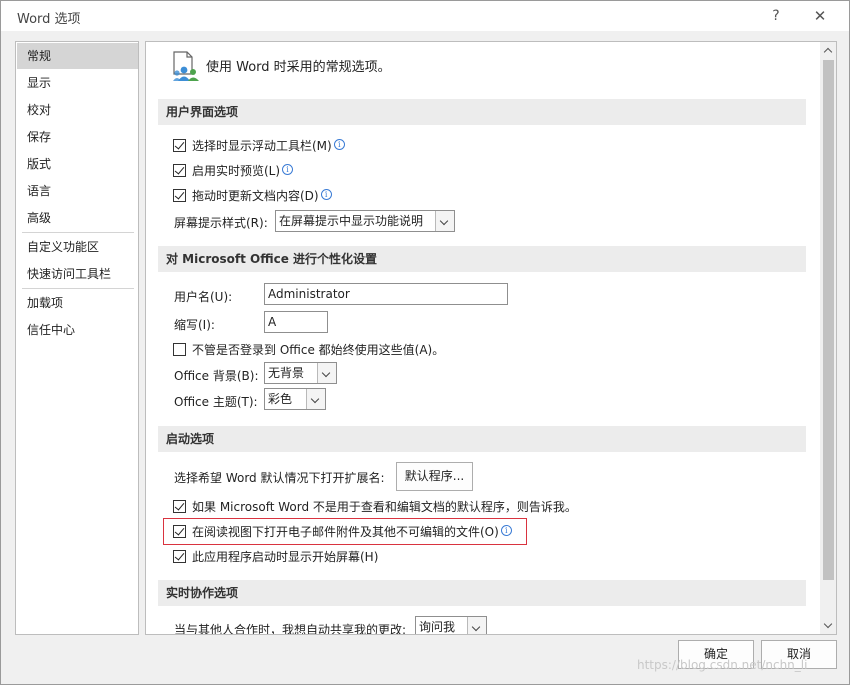 The image size is (850, 685). Describe the element at coordinates (345, 532) in the screenshot. I see `option-label: 在阅读视图下打开电子邮件附件及其他不可编辑的文件(O)` at that location.